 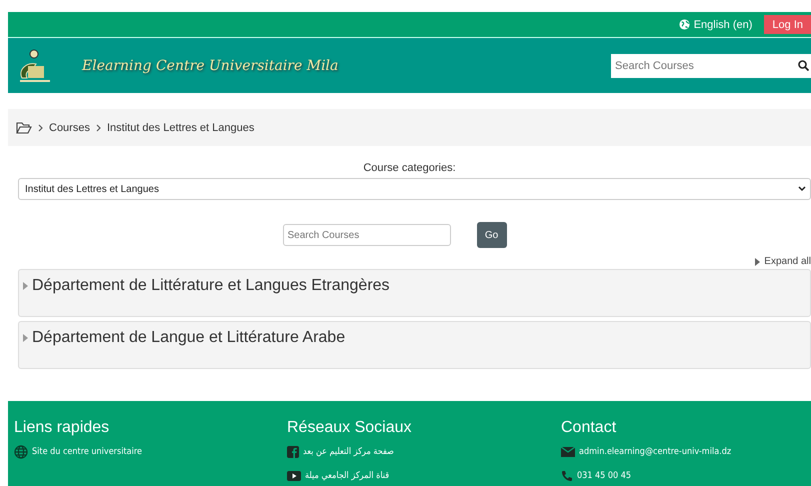 I want to click on expand-all-link: Expand all, so click(x=409, y=261).